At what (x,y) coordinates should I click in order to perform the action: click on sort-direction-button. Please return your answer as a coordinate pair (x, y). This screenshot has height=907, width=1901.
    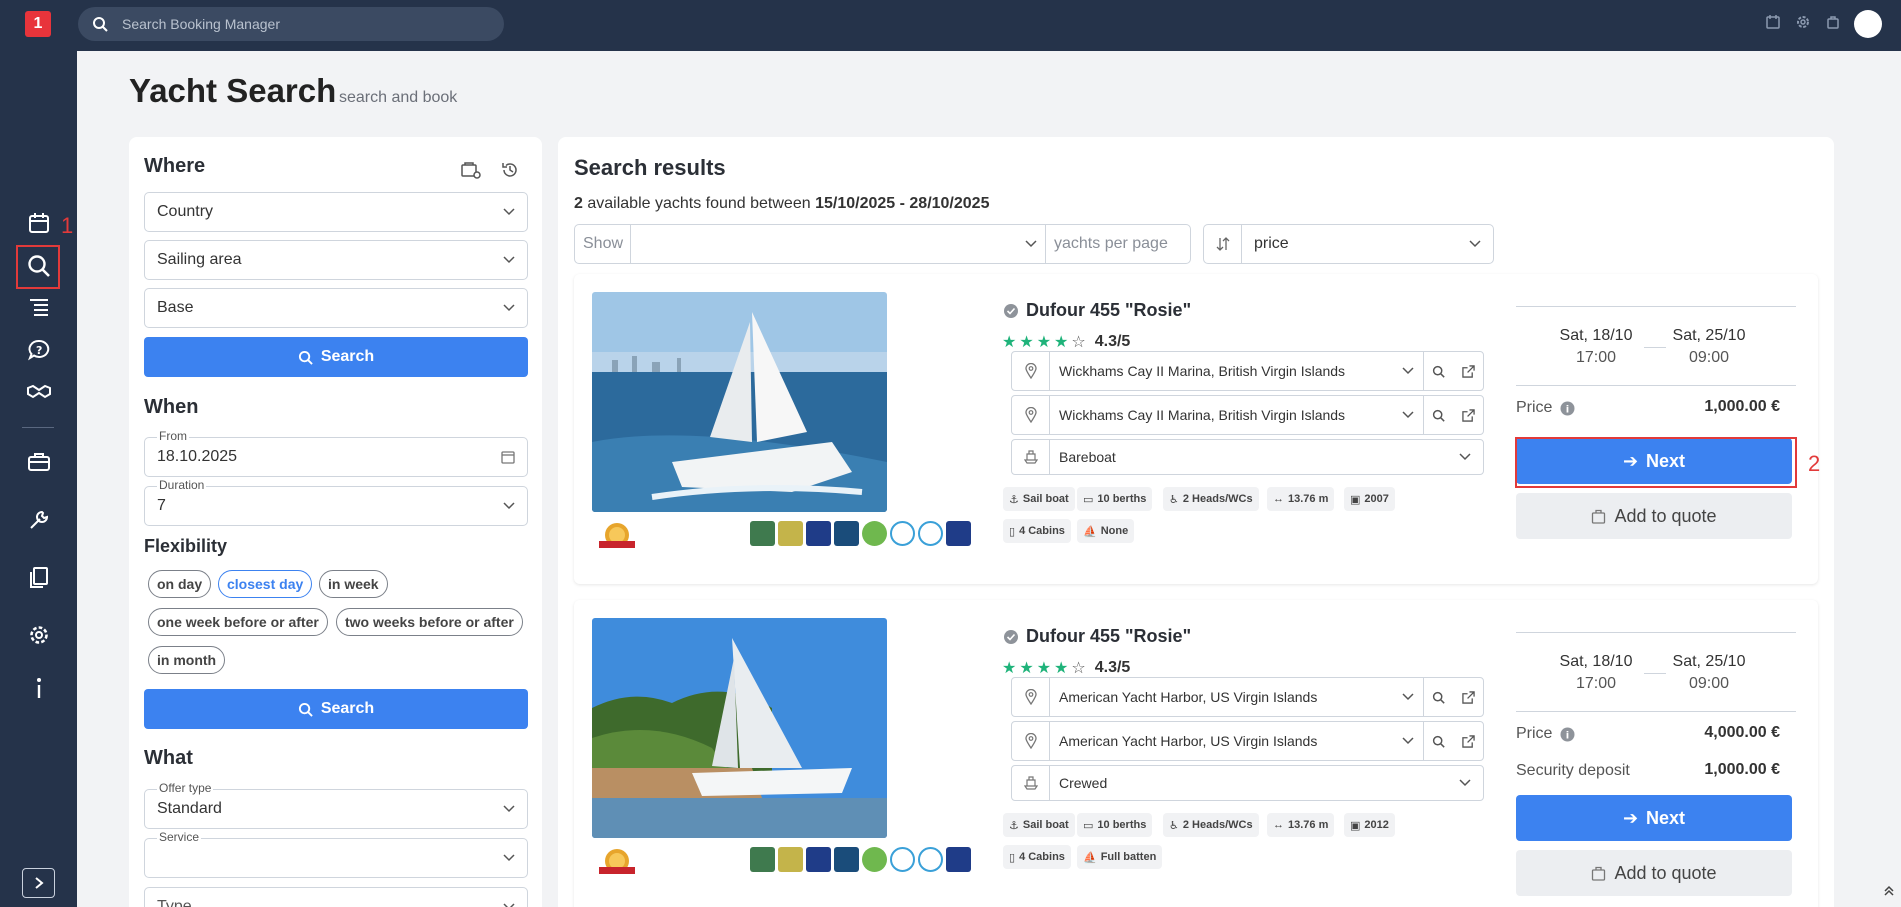
    Looking at the image, I should click on (1223, 244).